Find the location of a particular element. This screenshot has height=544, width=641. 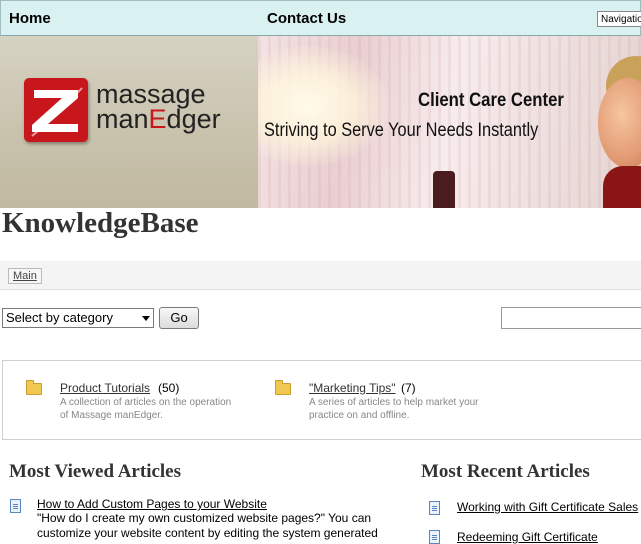

breadcrumb-main-link: Main is located at coordinates (25, 276).